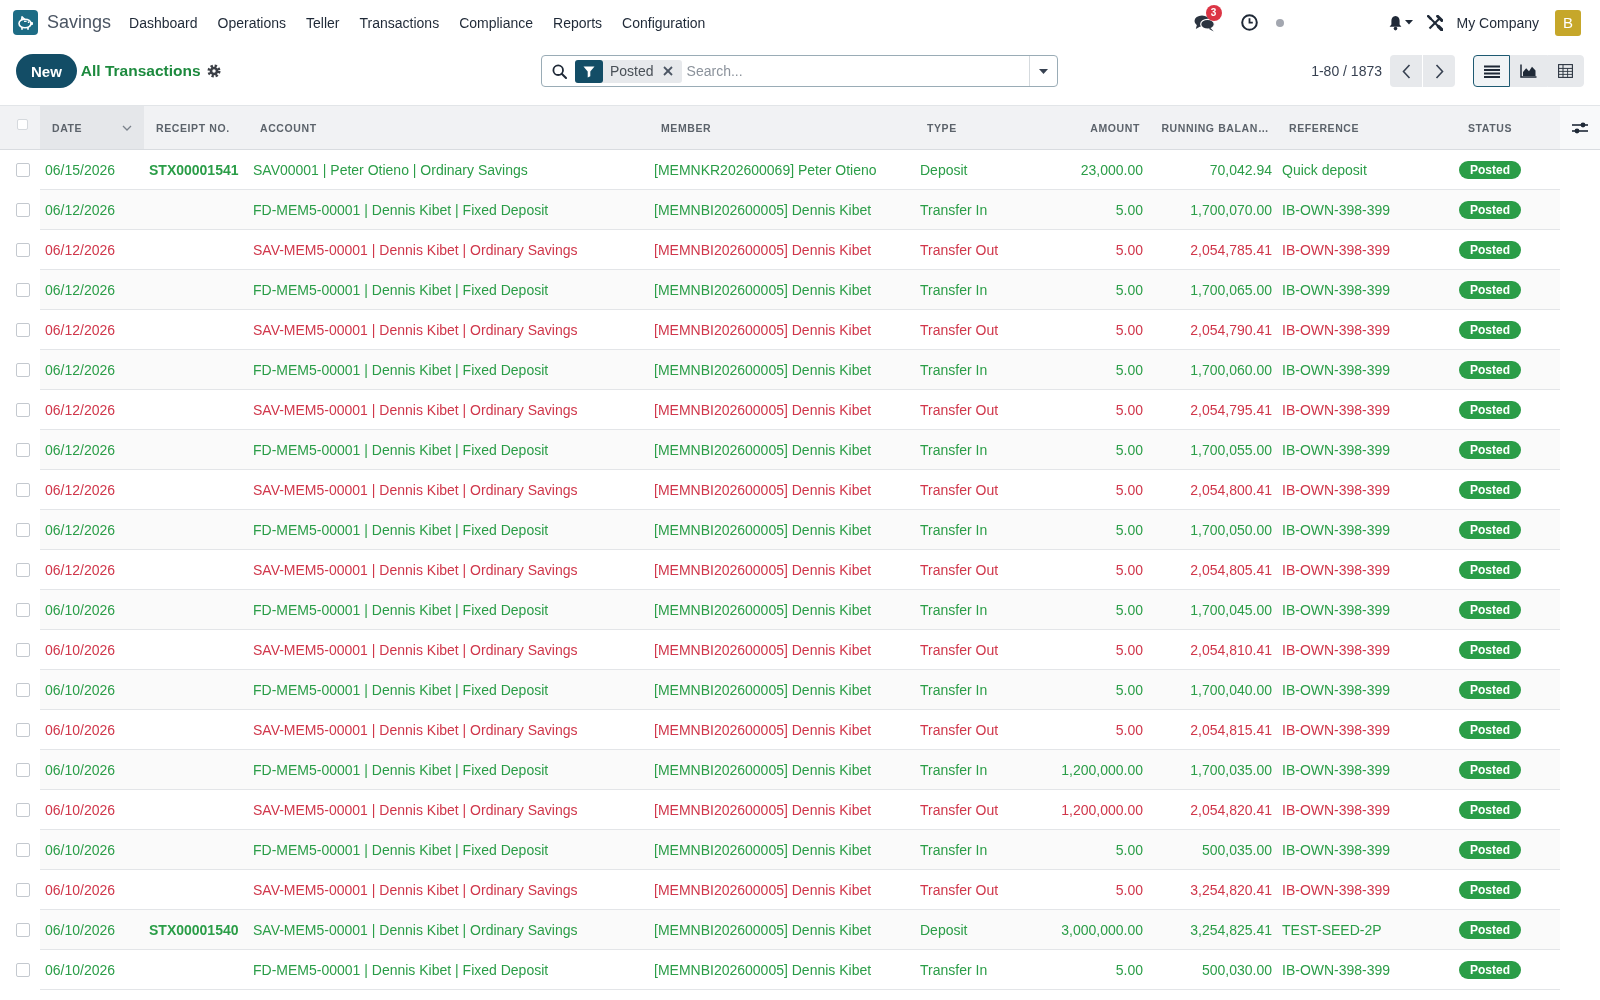 This screenshot has width=1600, height=1000. What do you see at coordinates (213, 71) in the screenshot?
I see `gear-icon` at bounding box center [213, 71].